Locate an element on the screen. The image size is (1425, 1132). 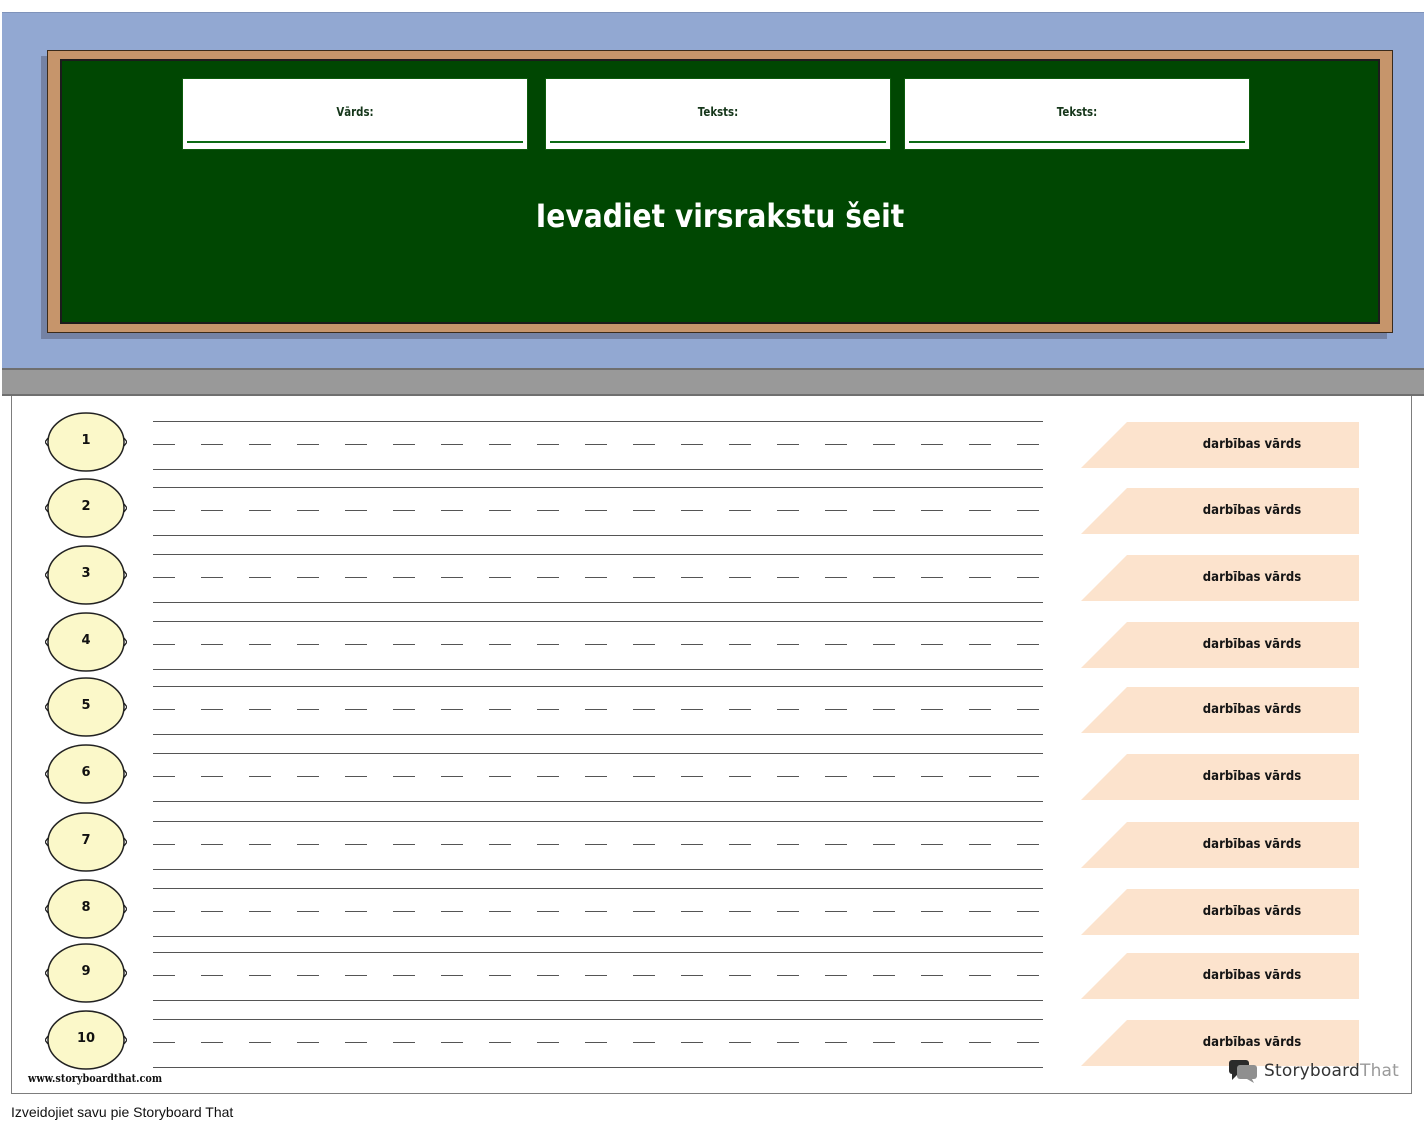
row-number: 10 is located at coordinates (86, 1038).